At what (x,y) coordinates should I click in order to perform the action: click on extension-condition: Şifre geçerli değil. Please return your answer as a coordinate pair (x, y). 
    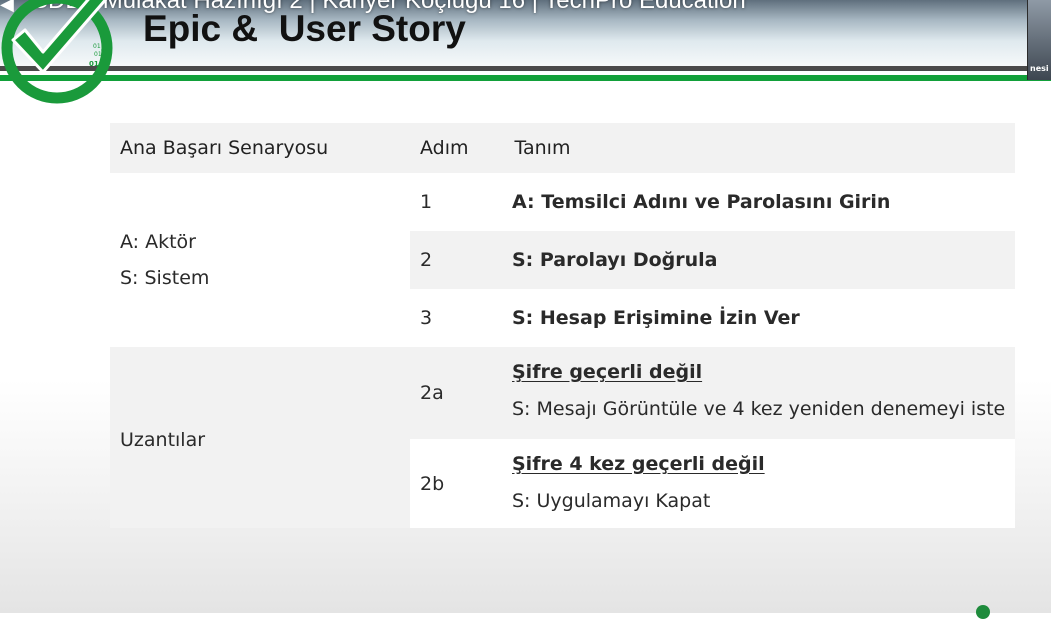
    Looking at the image, I should click on (607, 372).